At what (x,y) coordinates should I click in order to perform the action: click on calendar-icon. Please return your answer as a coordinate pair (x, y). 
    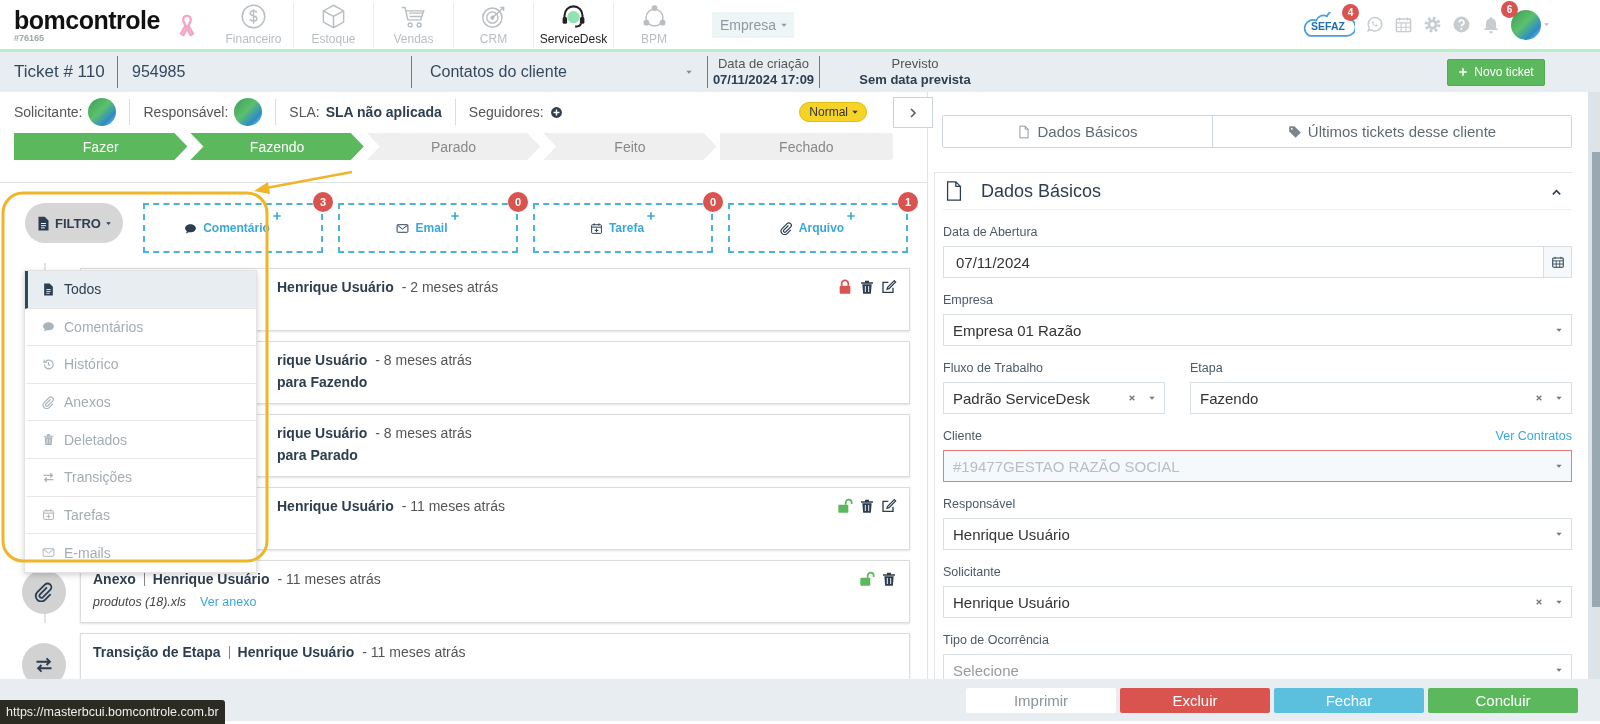
    Looking at the image, I should click on (1403, 24).